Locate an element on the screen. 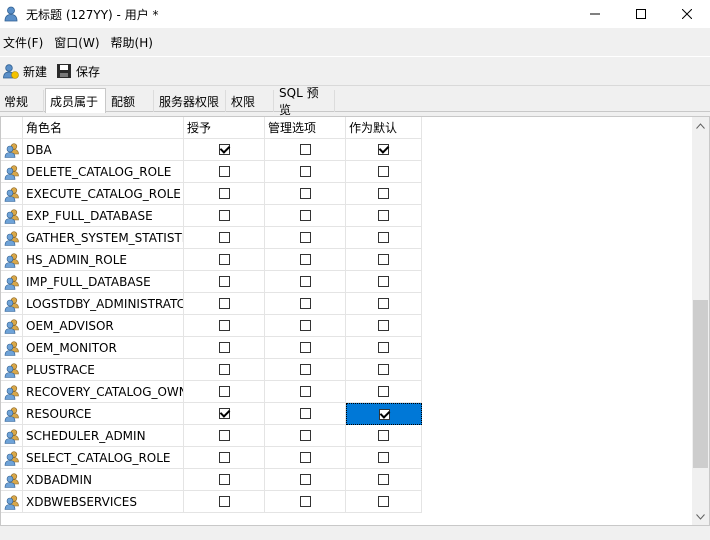 Image resolution: width=710 pixels, height=540 pixels. scroll-down-button is located at coordinates (700, 516).